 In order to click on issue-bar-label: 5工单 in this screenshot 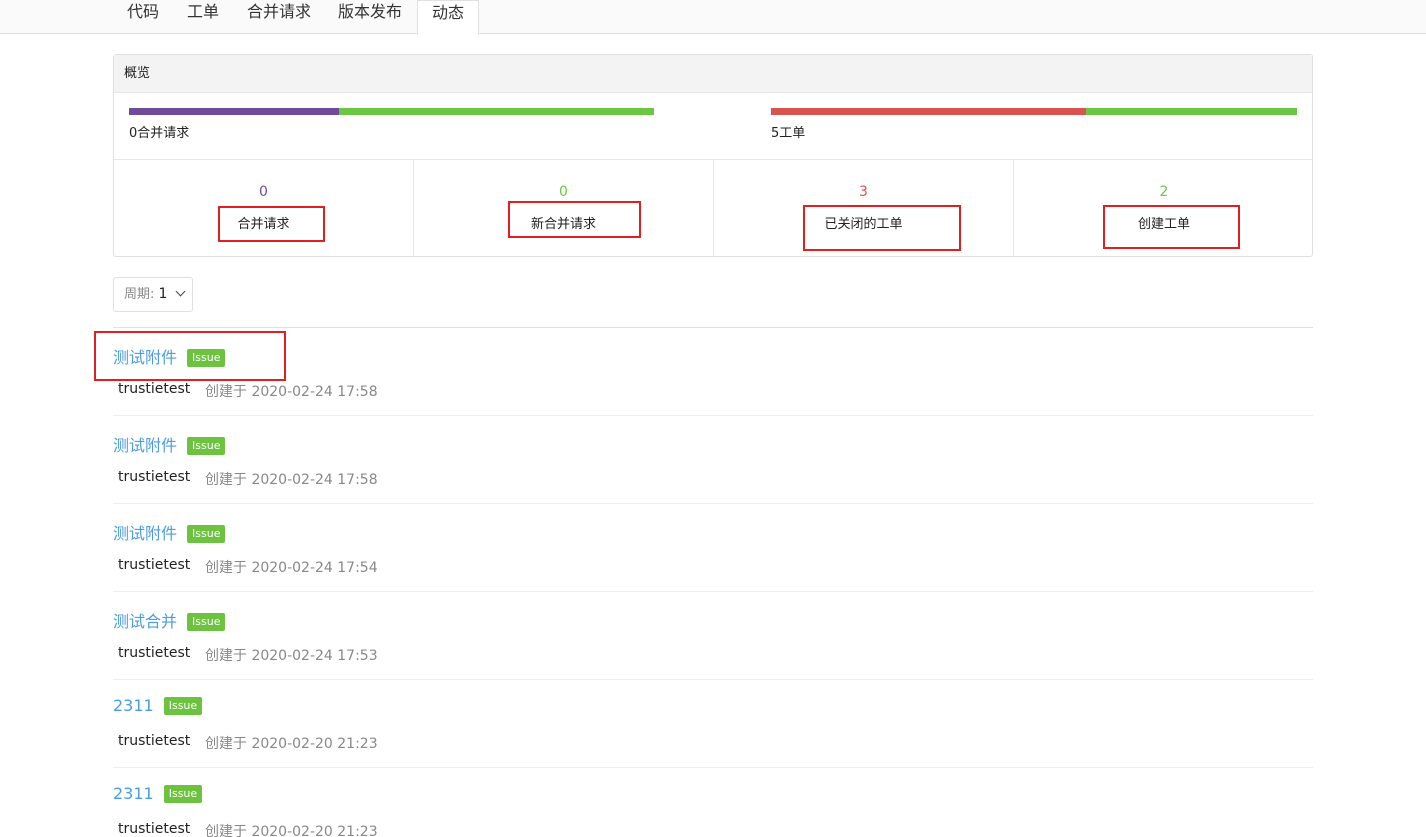, I will do `click(788, 133)`.